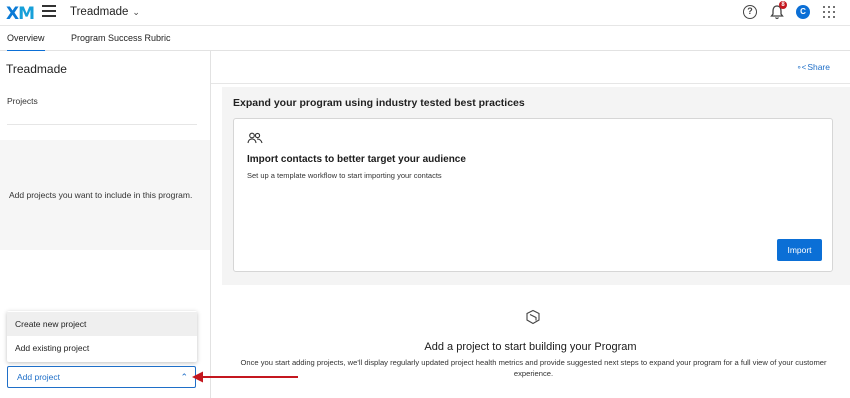 The height and width of the screenshot is (398, 850). What do you see at coordinates (801, 67) in the screenshot?
I see `share-icon: ∘<` at bounding box center [801, 67].